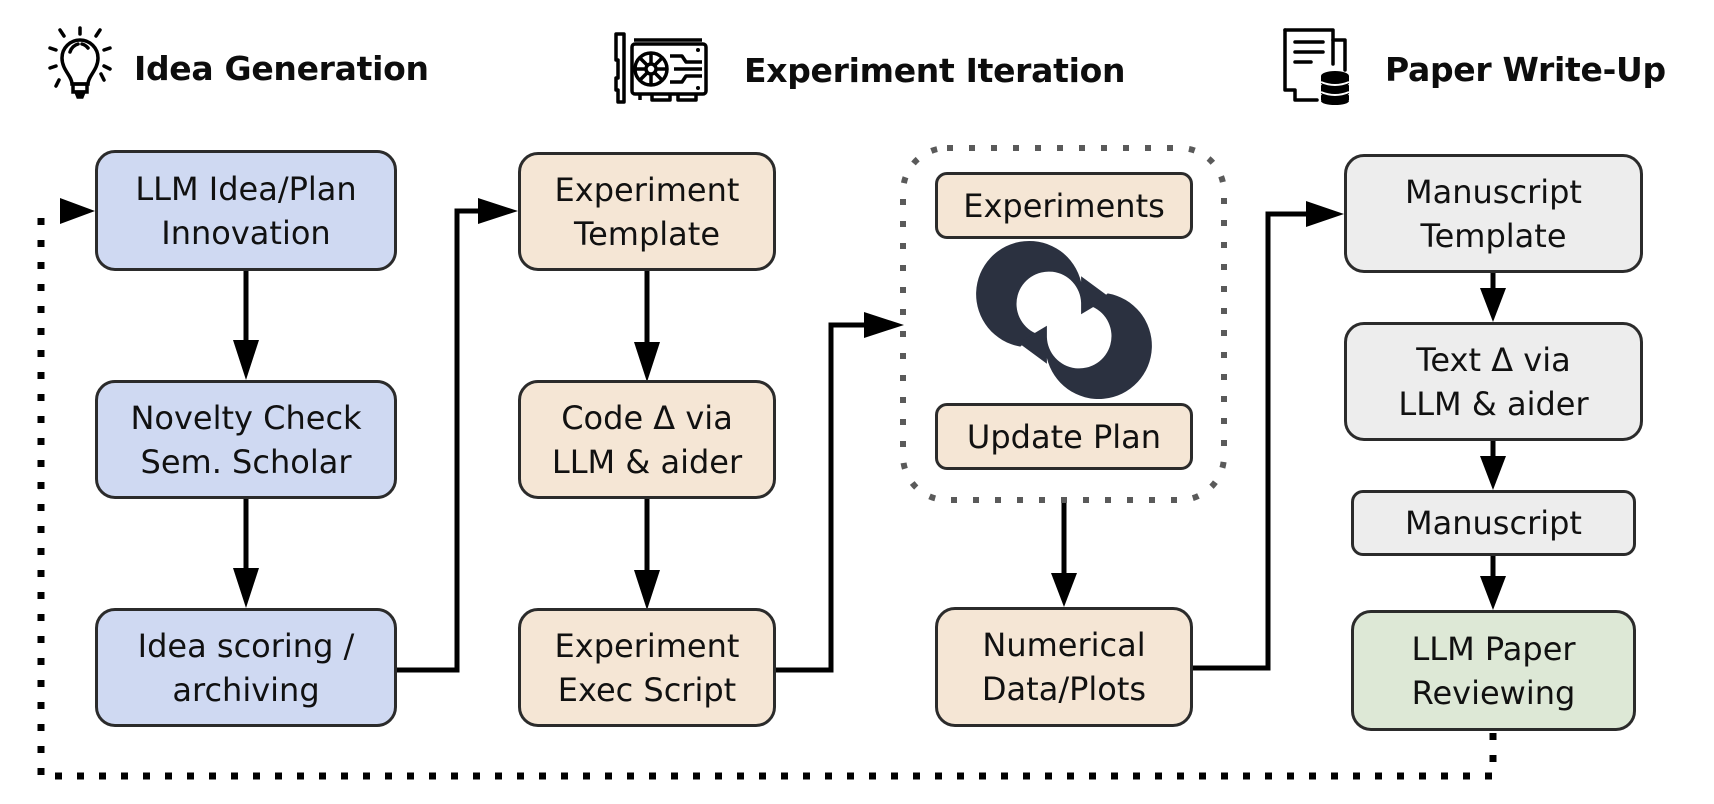 The image size is (1714, 804). Describe the element at coordinates (1493, 523) in the screenshot. I see `node-manuscript: Manuscript` at that location.